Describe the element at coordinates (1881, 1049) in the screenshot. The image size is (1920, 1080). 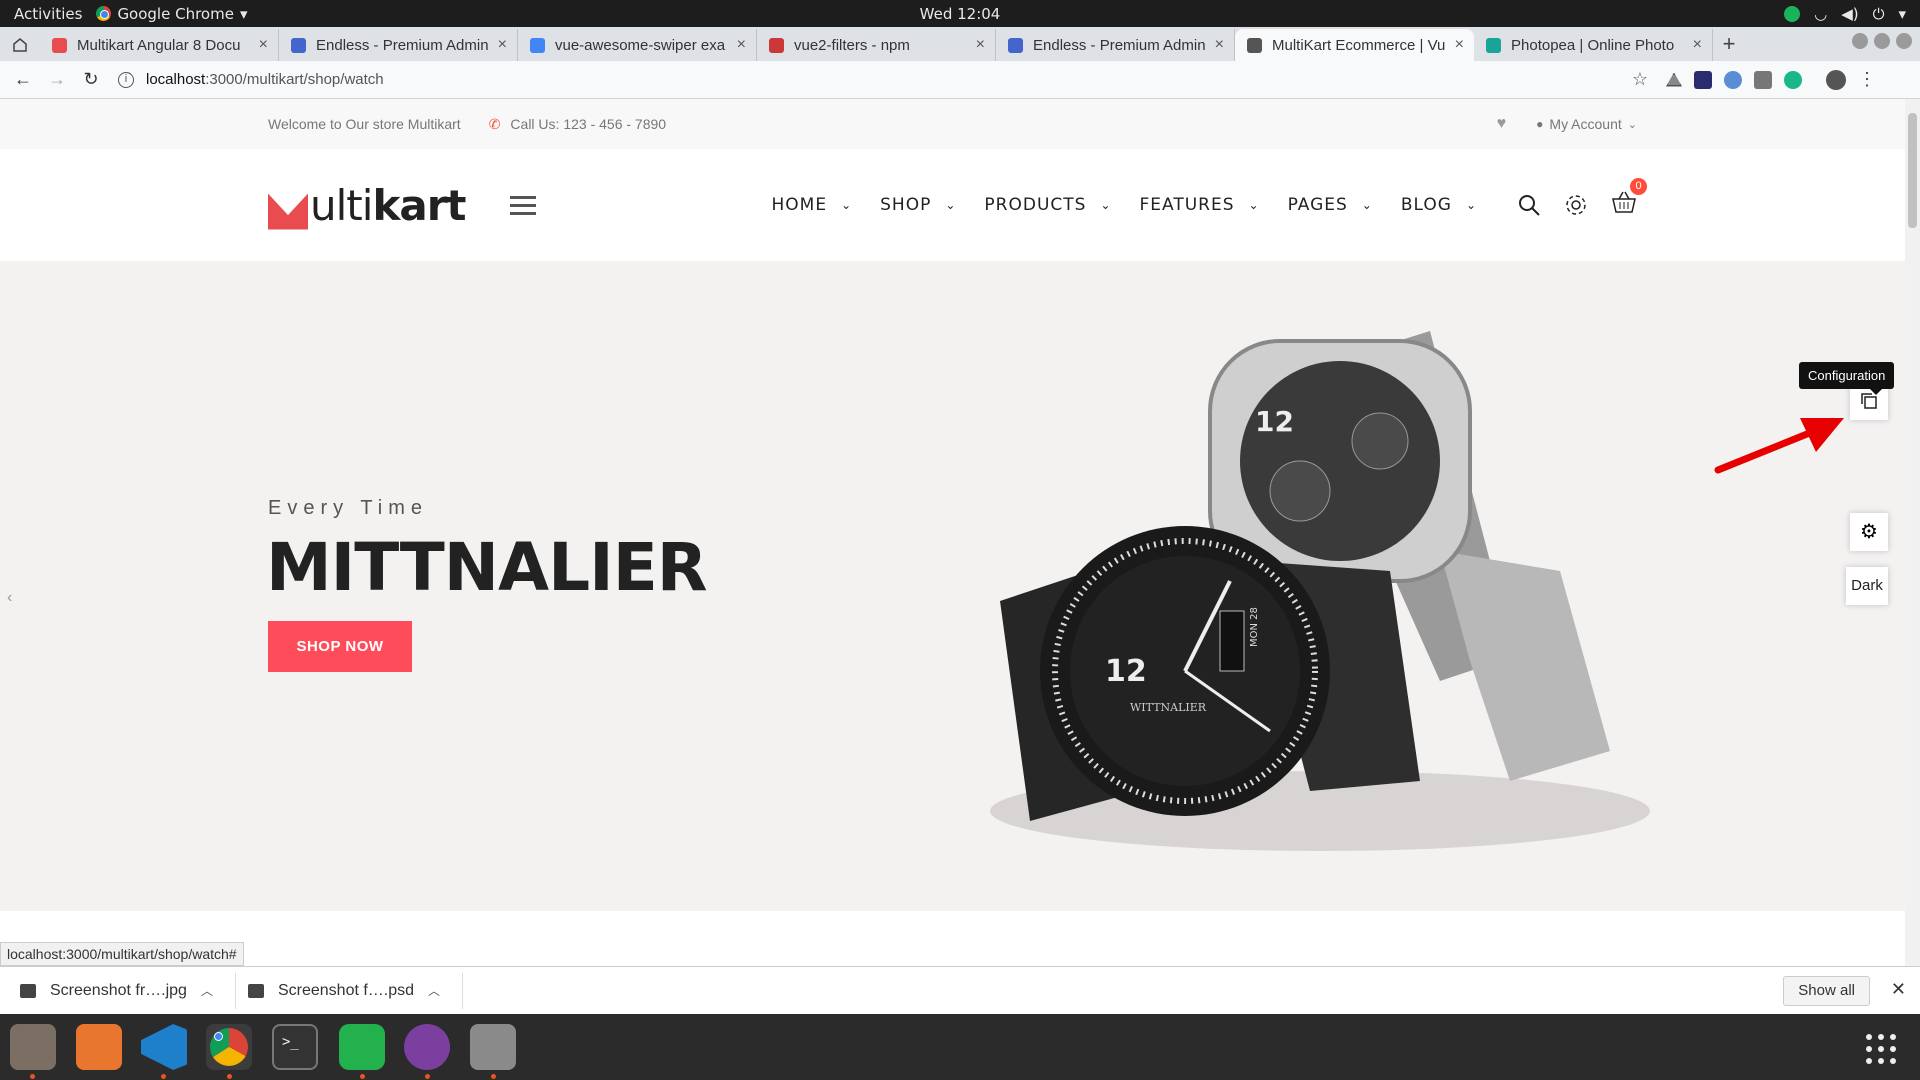
I see `show-applications-icon` at that location.